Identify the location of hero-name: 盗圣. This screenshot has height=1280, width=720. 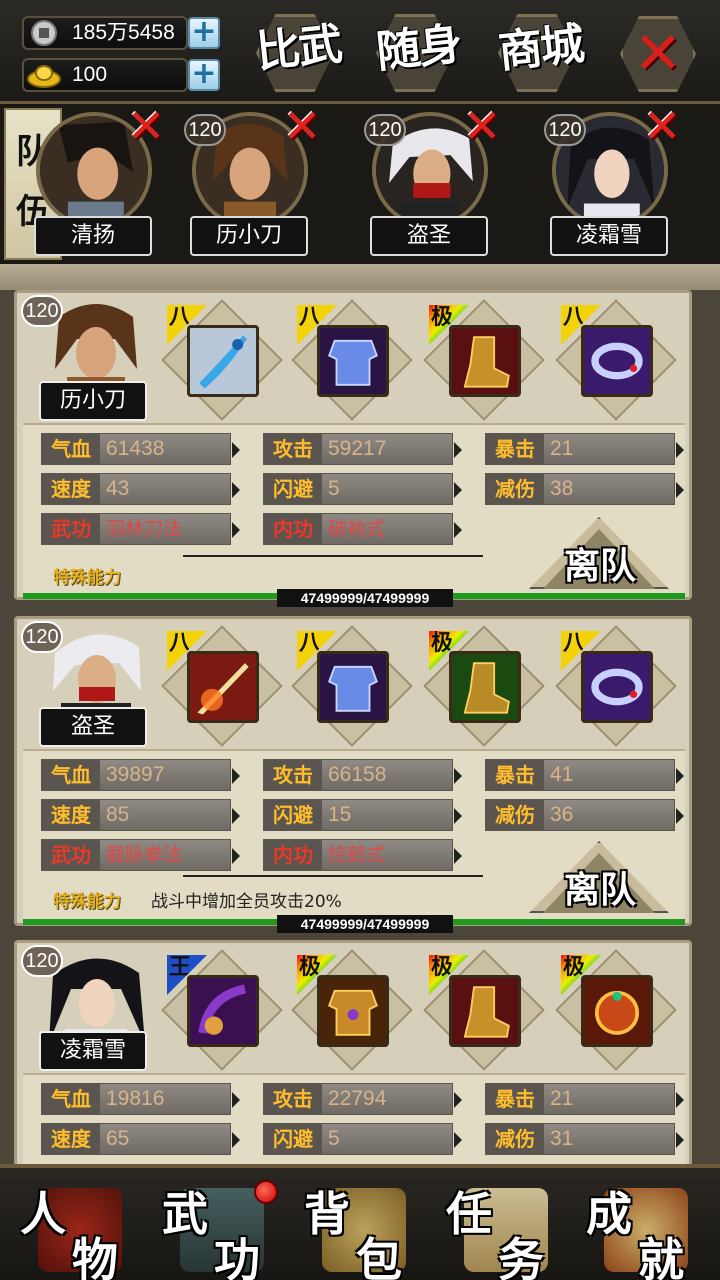
(93, 727).